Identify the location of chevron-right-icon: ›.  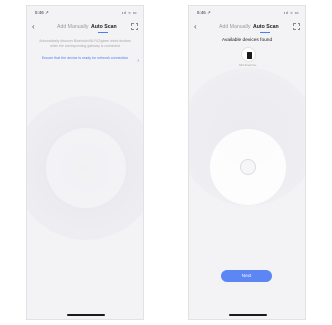
(138, 61).